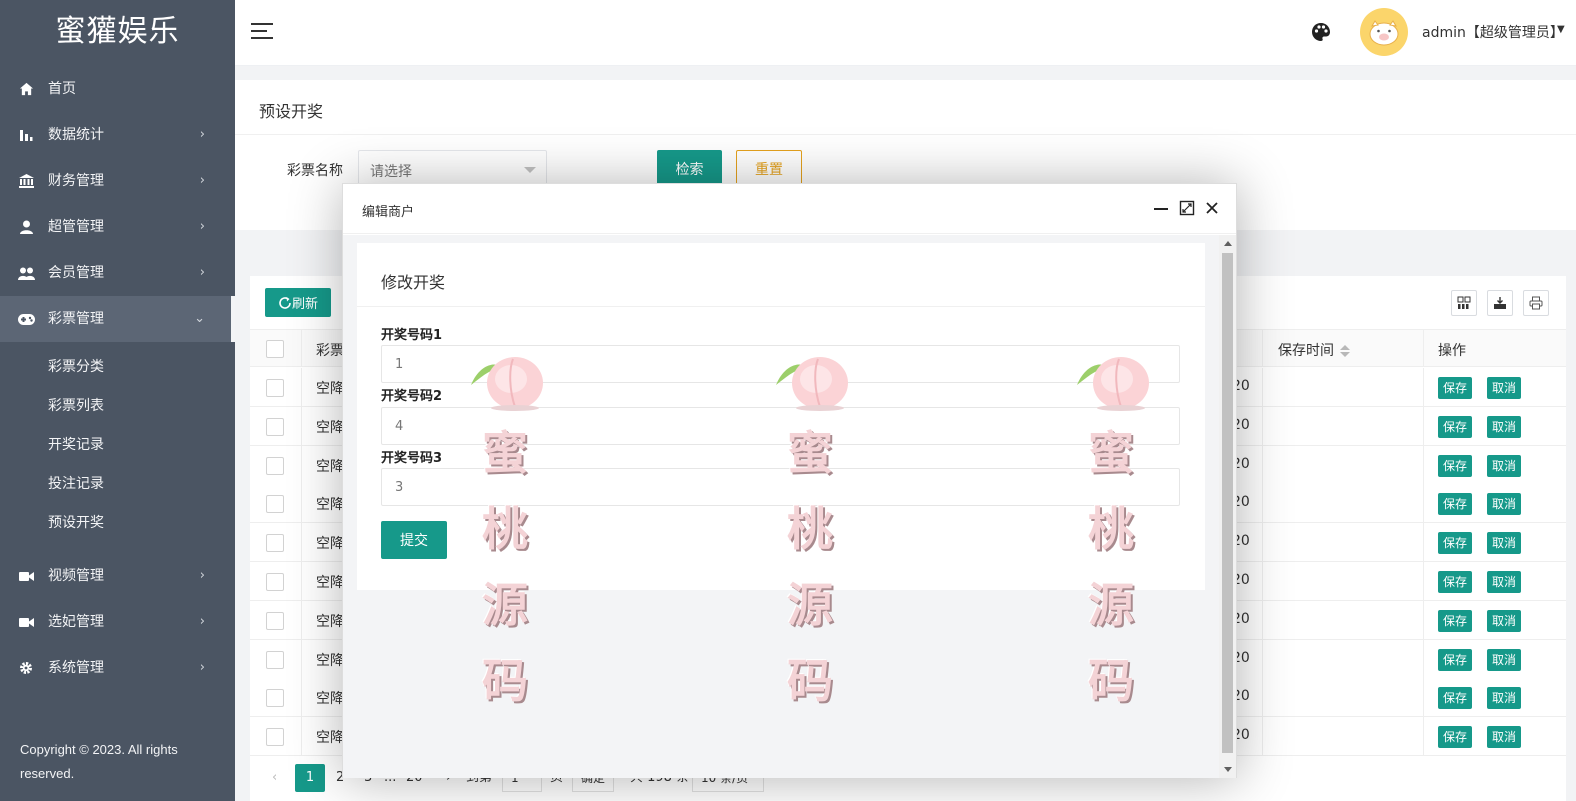  What do you see at coordinates (117, 227) in the screenshot?
I see `sidebar-item-admin: 超管管理 ›` at bounding box center [117, 227].